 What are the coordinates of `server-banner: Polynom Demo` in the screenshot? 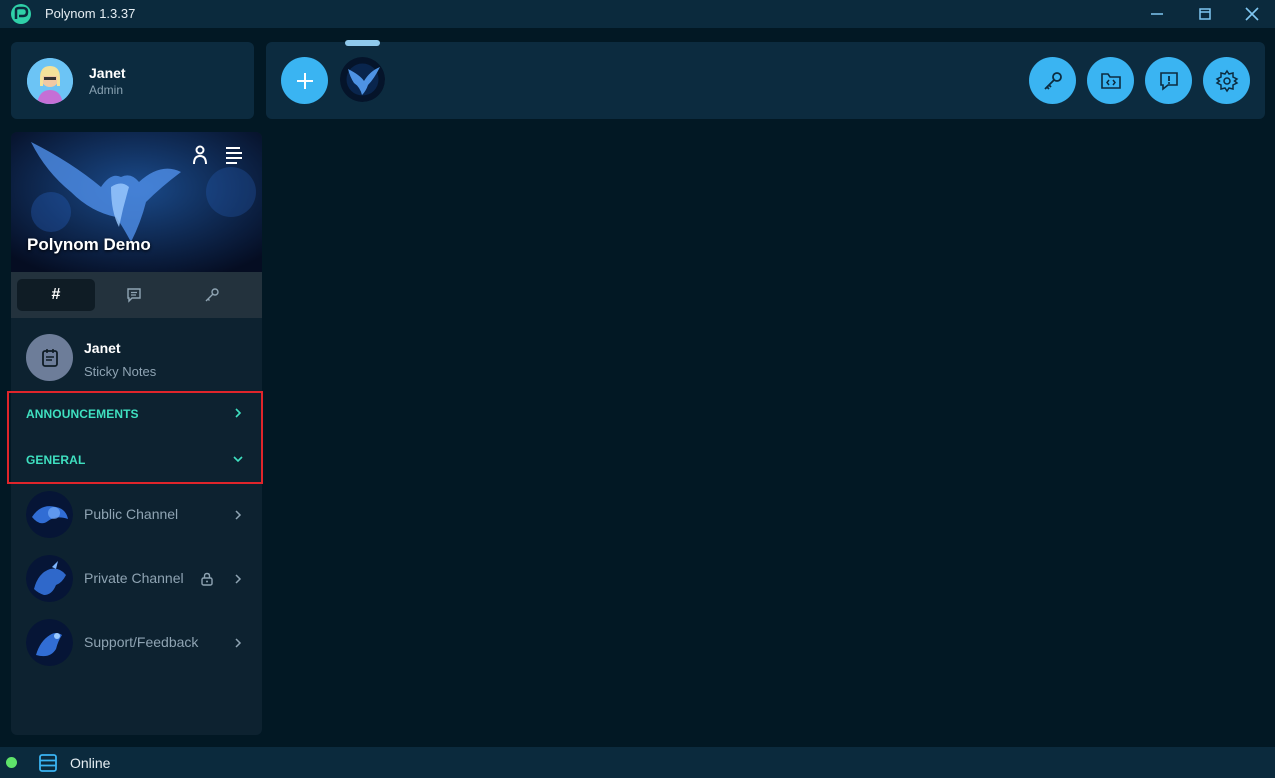 It's located at (136, 202).